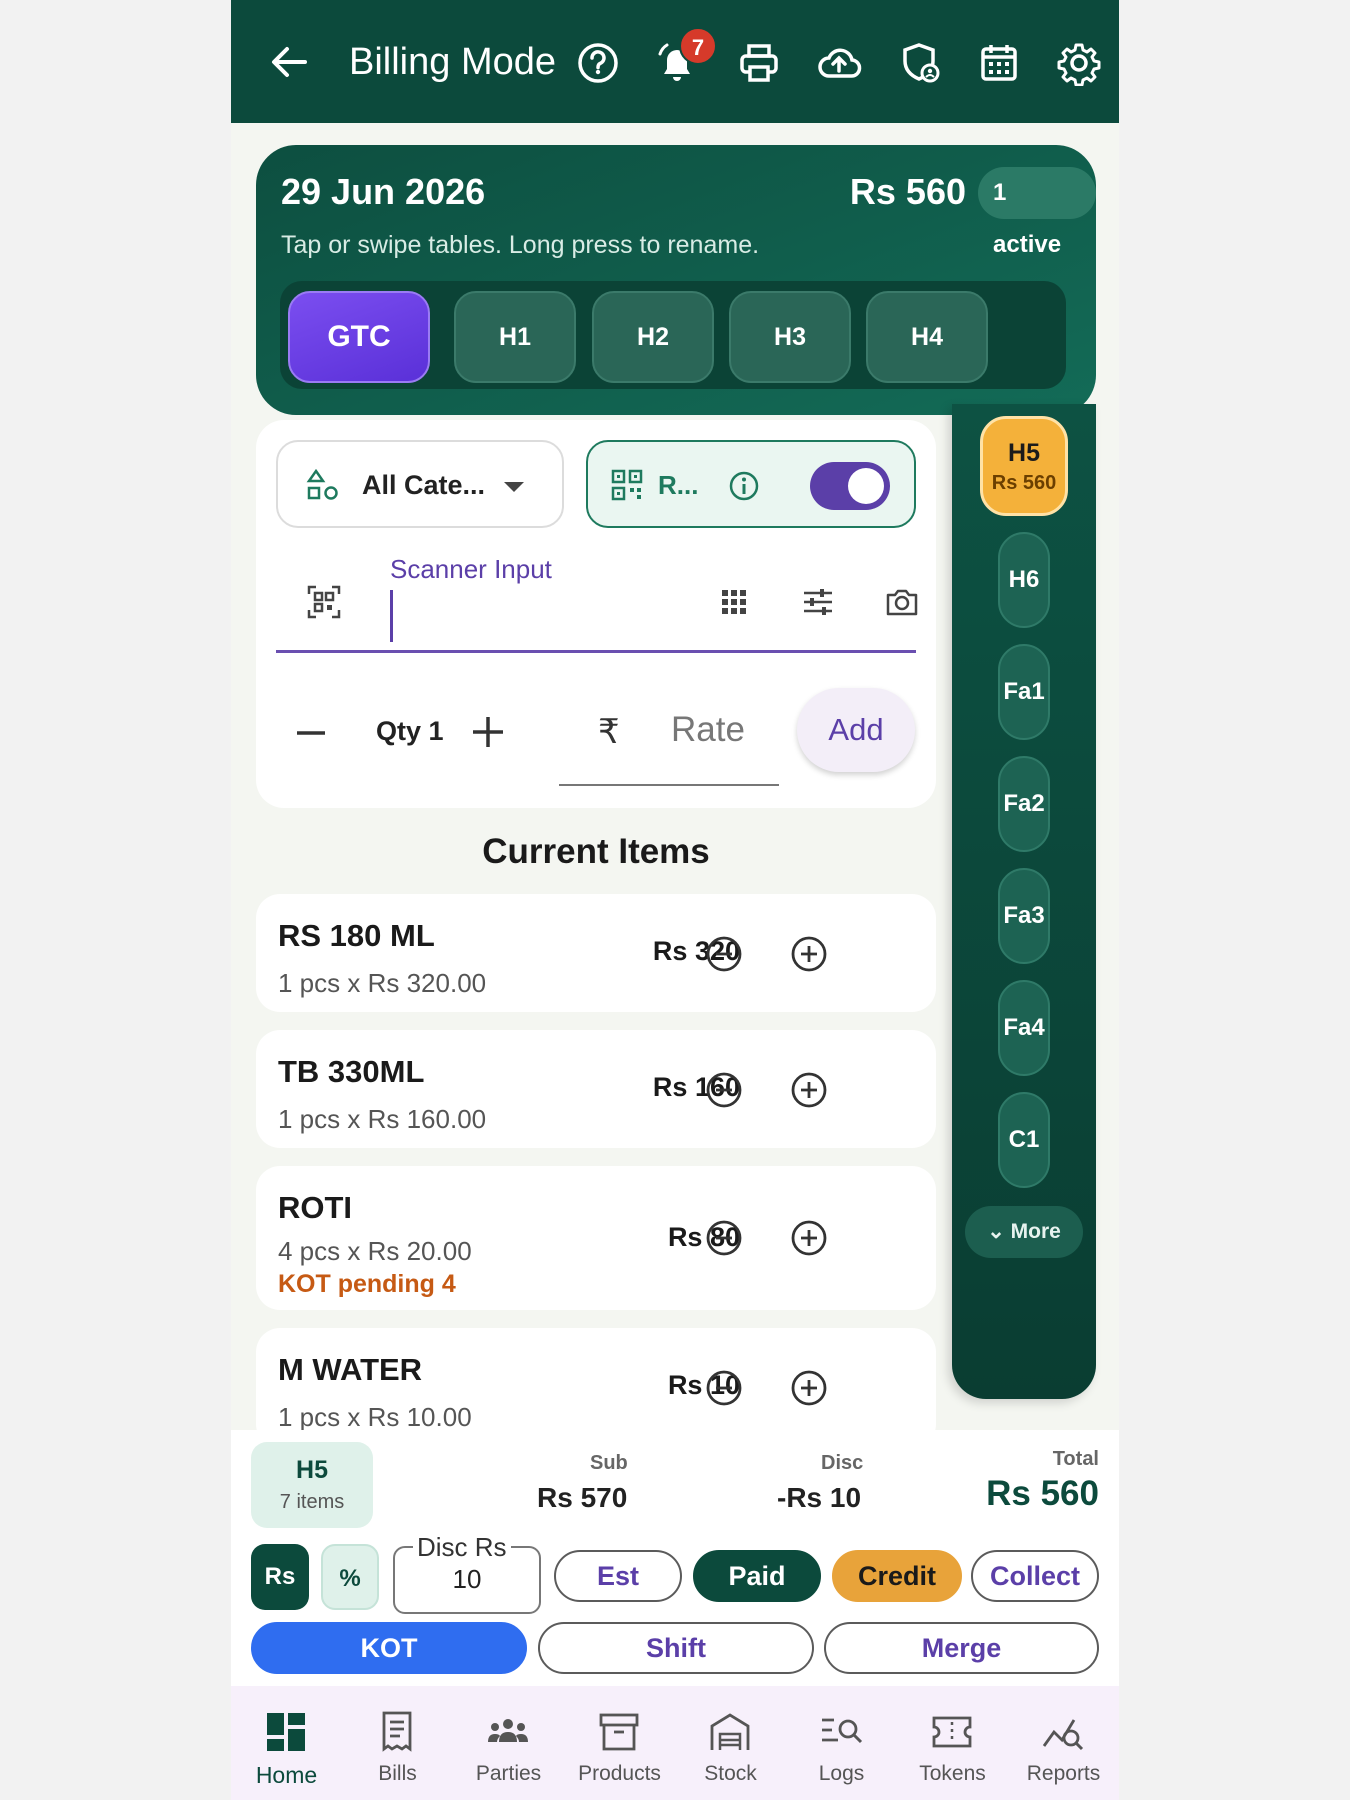 The width and height of the screenshot is (1350, 1800). I want to click on home-icon, so click(286, 1732).